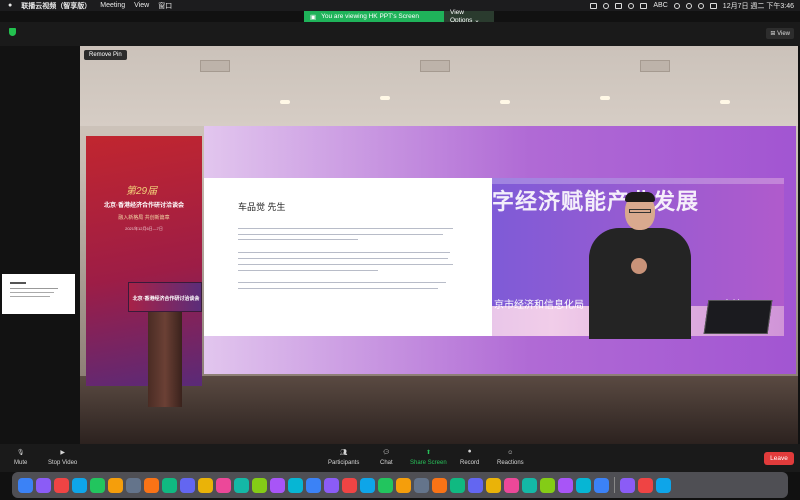 The image size is (800, 500). Describe the element at coordinates (38, 294) in the screenshot. I see `shared-screen-thumbnail` at that location.